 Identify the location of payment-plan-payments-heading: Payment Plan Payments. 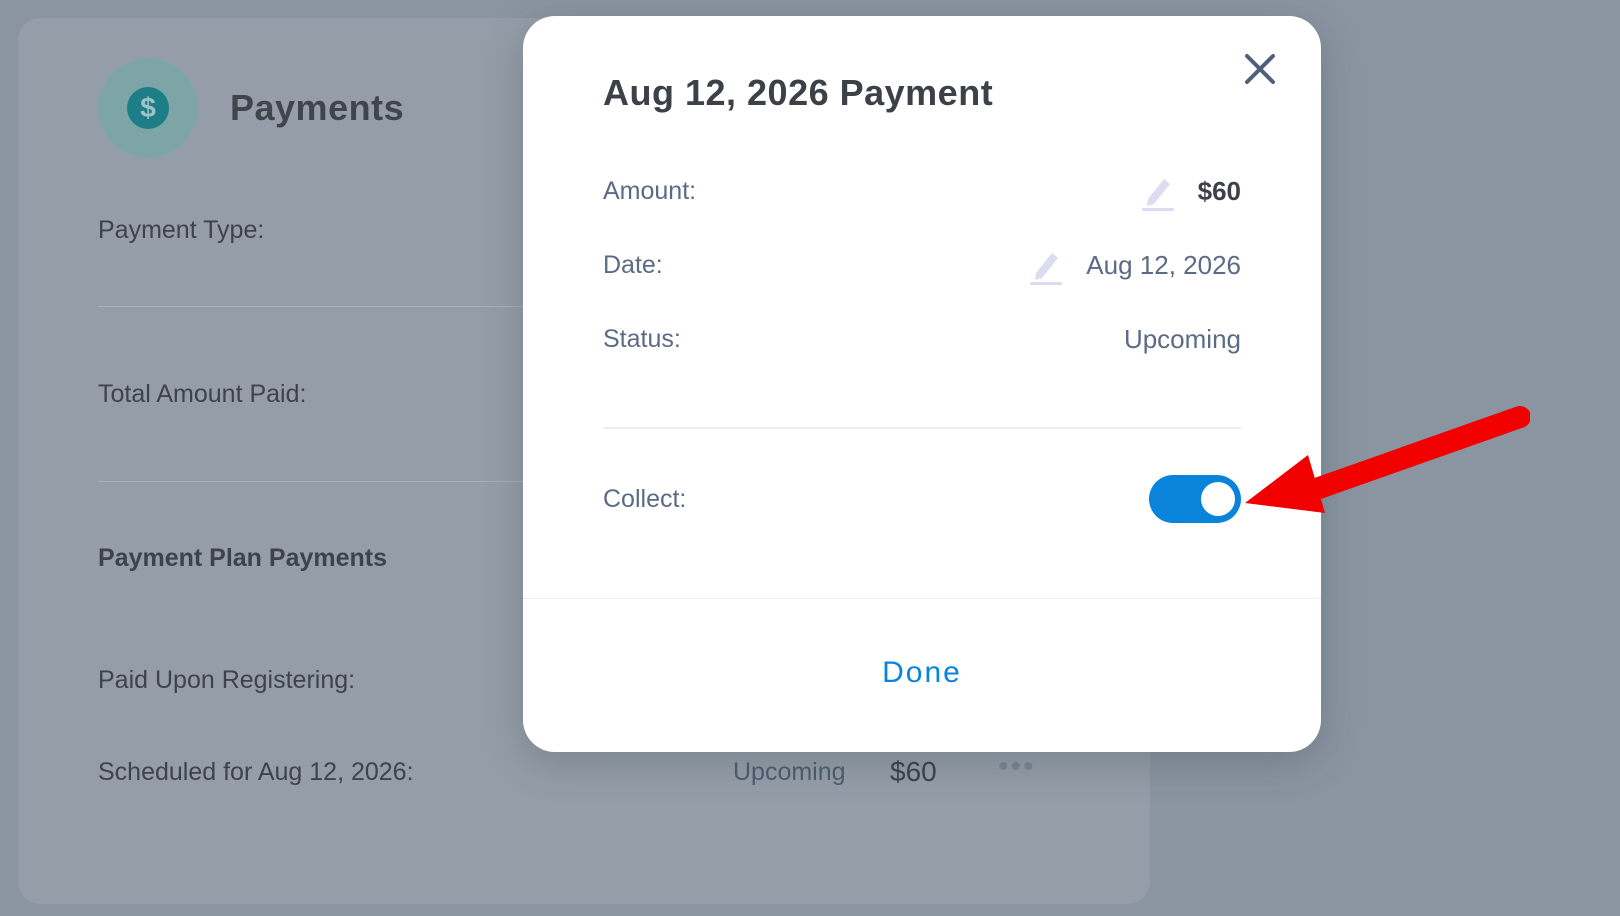
(243, 558).